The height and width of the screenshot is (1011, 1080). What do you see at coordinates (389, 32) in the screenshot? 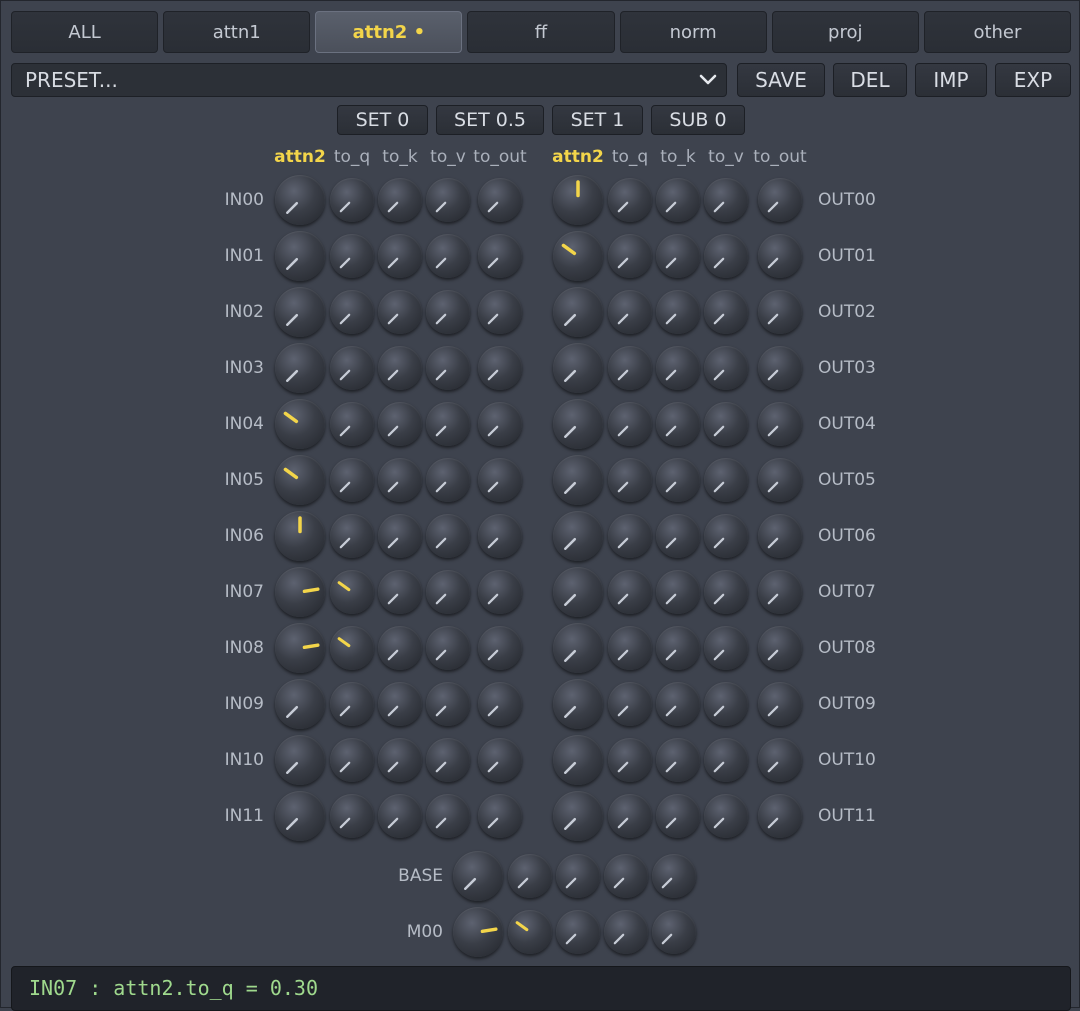
I see `tab-2: attn2 •` at bounding box center [389, 32].